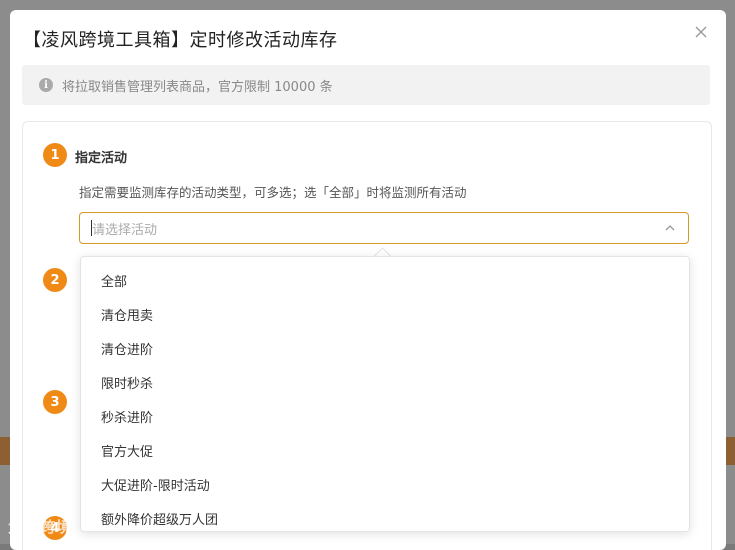  I want to click on dropdown-option: 清仓进阶, so click(385, 348).